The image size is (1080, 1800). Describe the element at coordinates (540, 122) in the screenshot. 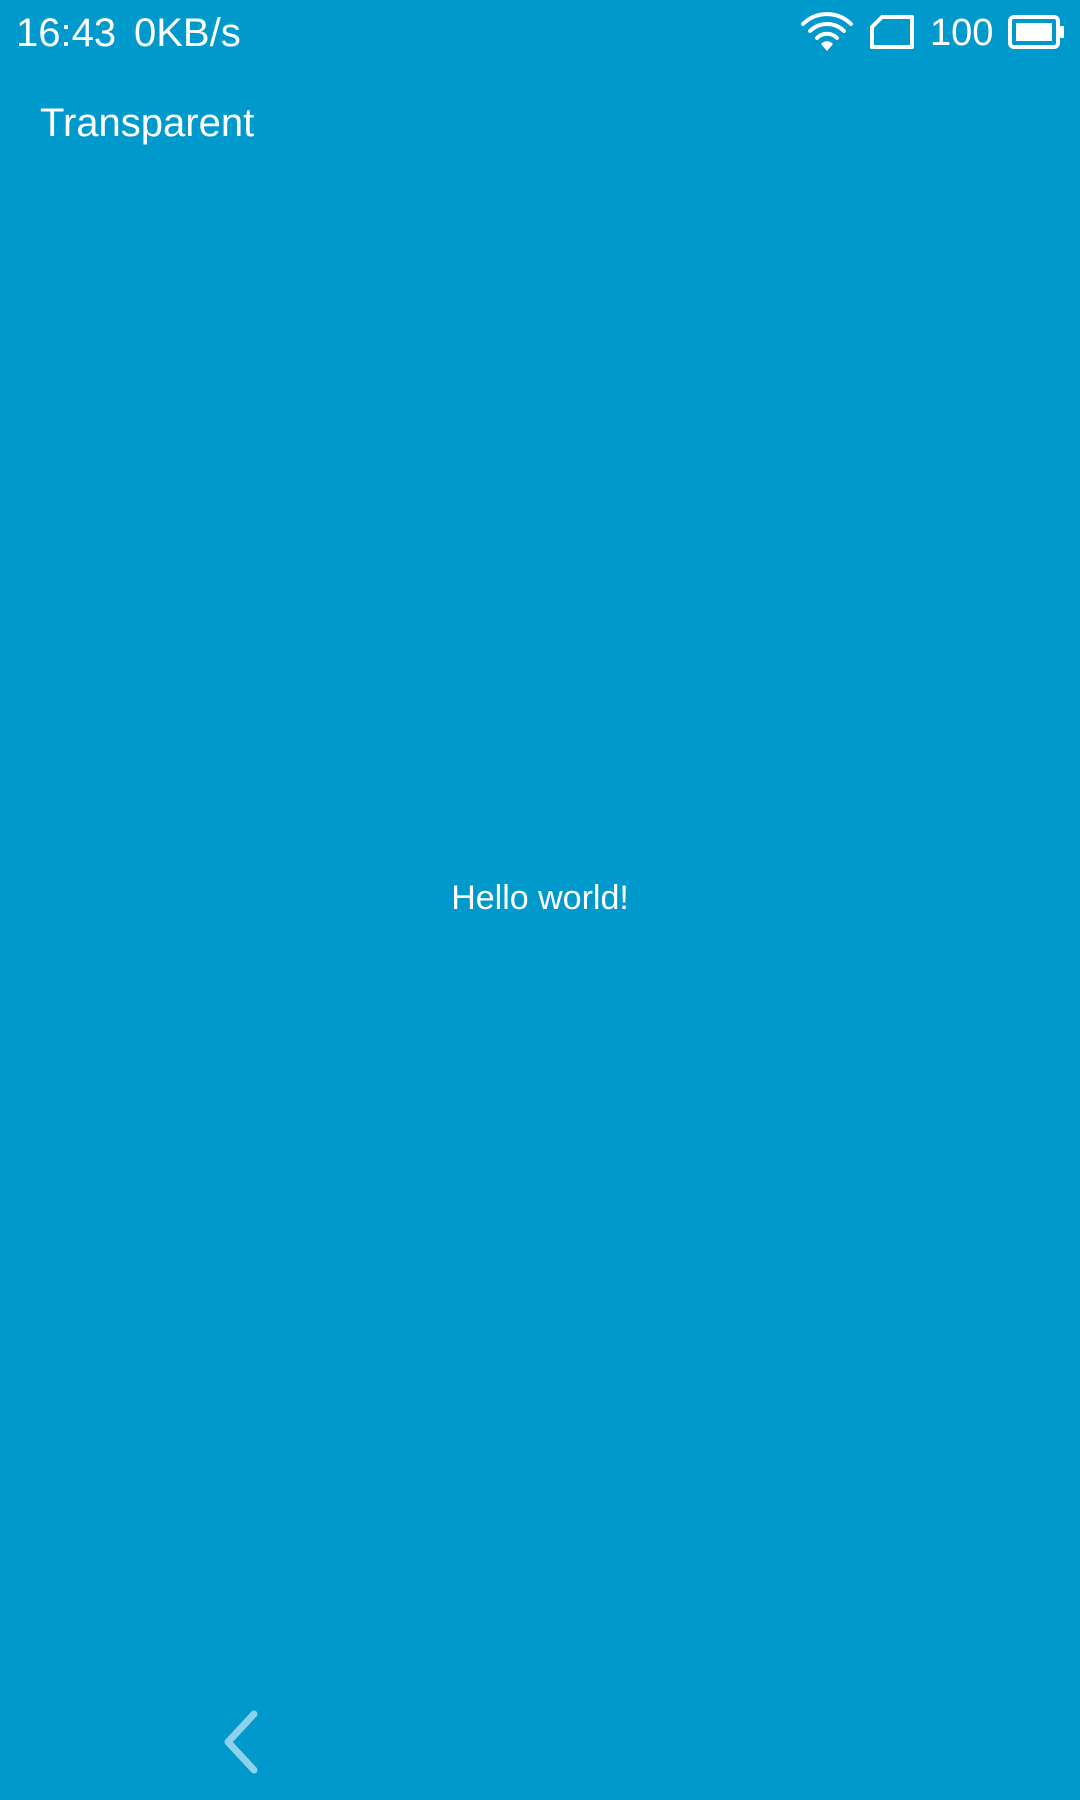

I see `app-bar: Transparent` at that location.